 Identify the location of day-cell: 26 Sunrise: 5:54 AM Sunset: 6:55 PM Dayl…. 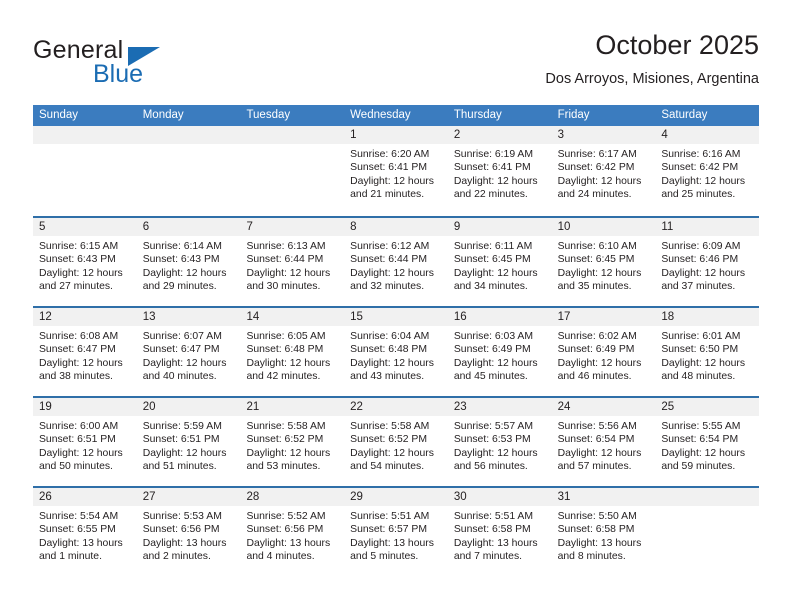
(85, 532).